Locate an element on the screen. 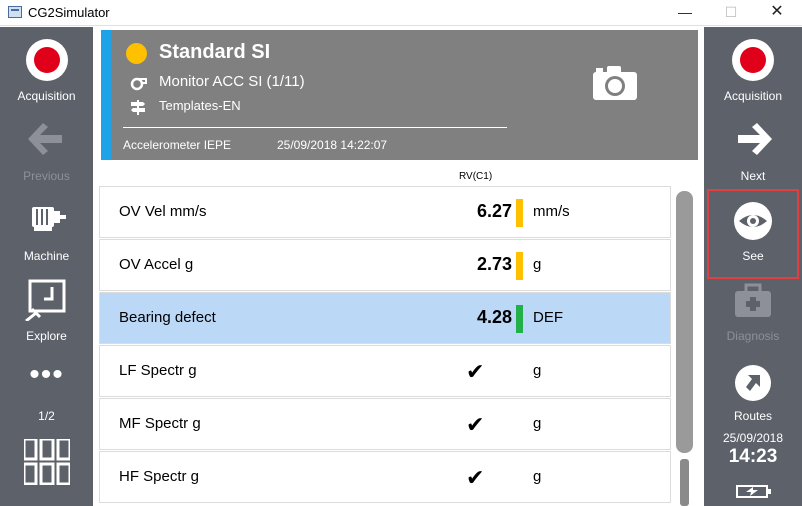 The image size is (802, 506). title-bar: CG2Simulator — ☐ ✕ is located at coordinates (401, 13).